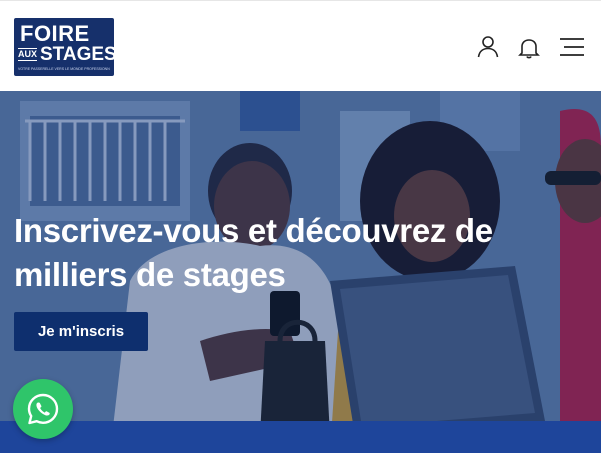 This screenshot has height=453, width=601. I want to click on logo-aux: AUX, so click(28, 54).